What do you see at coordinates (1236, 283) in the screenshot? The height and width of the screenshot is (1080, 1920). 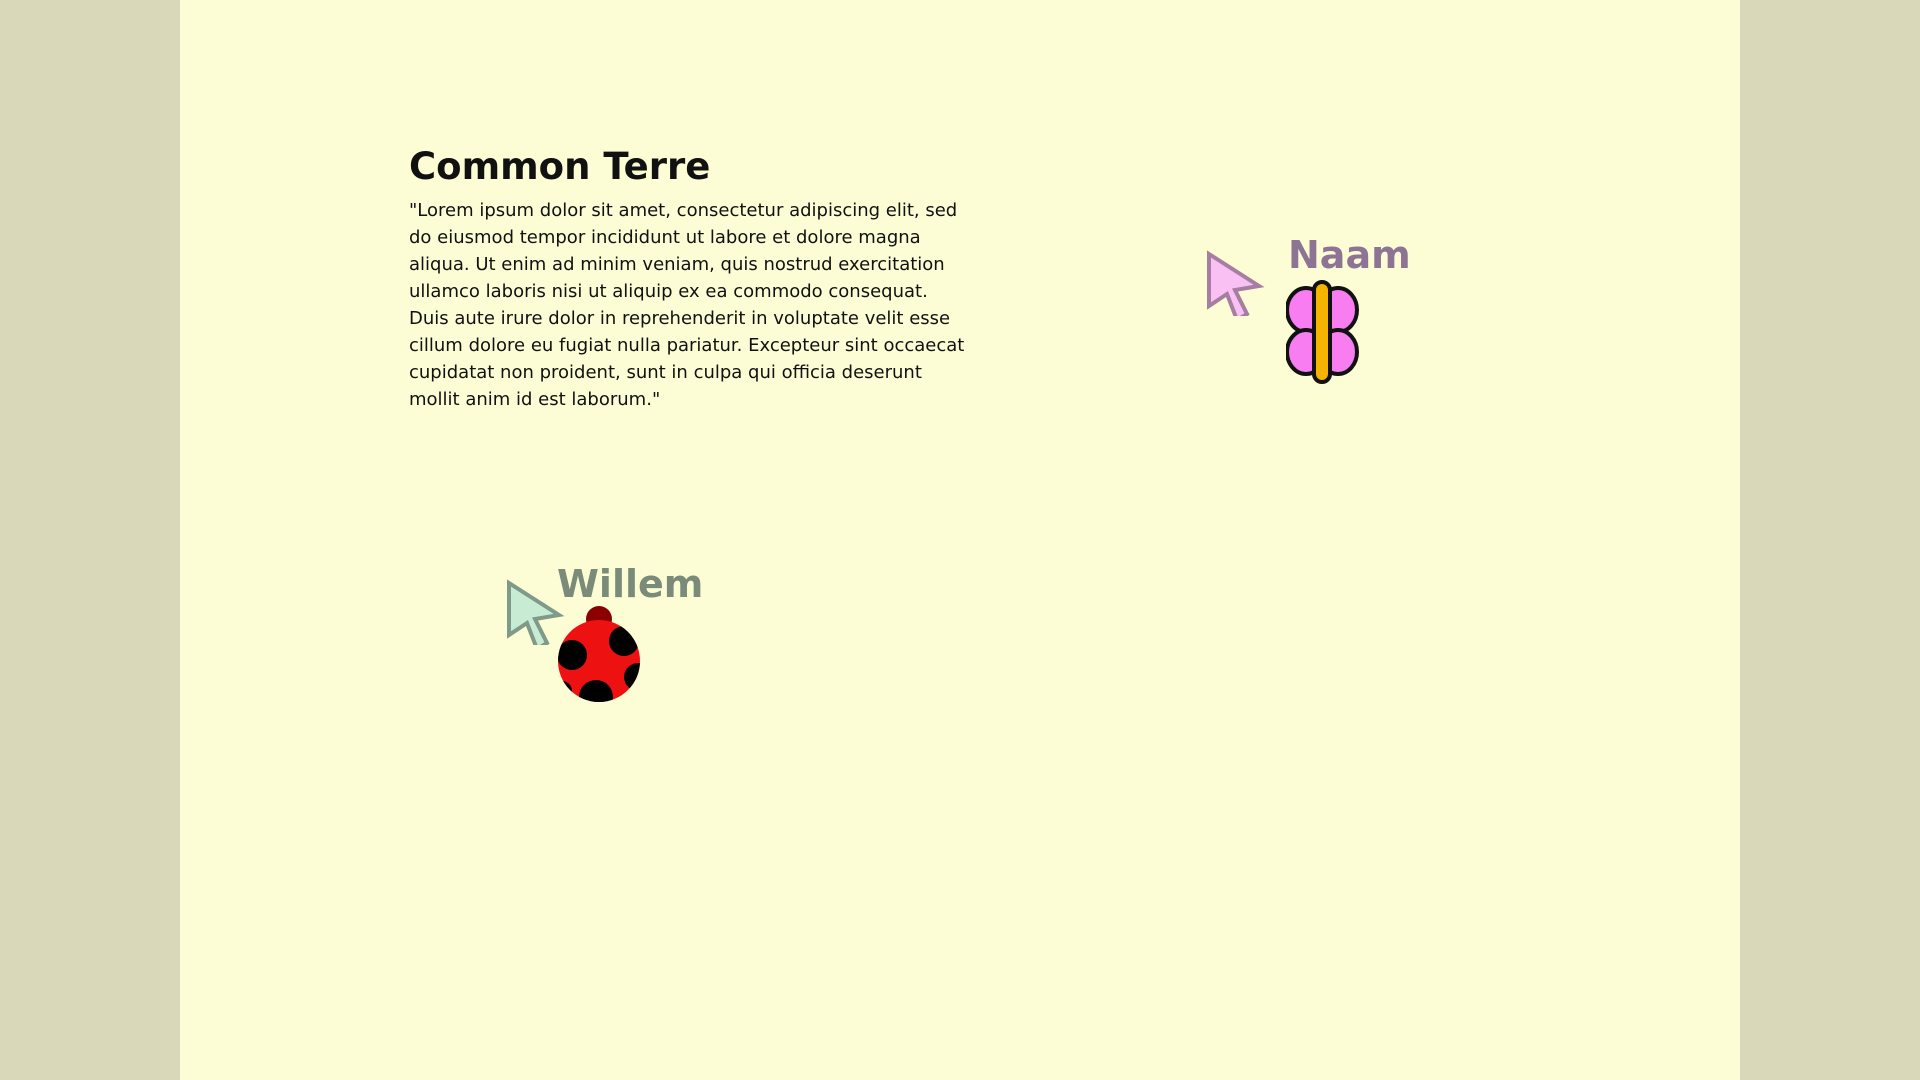 I see `cursor-arrow-icon` at bounding box center [1236, 283].